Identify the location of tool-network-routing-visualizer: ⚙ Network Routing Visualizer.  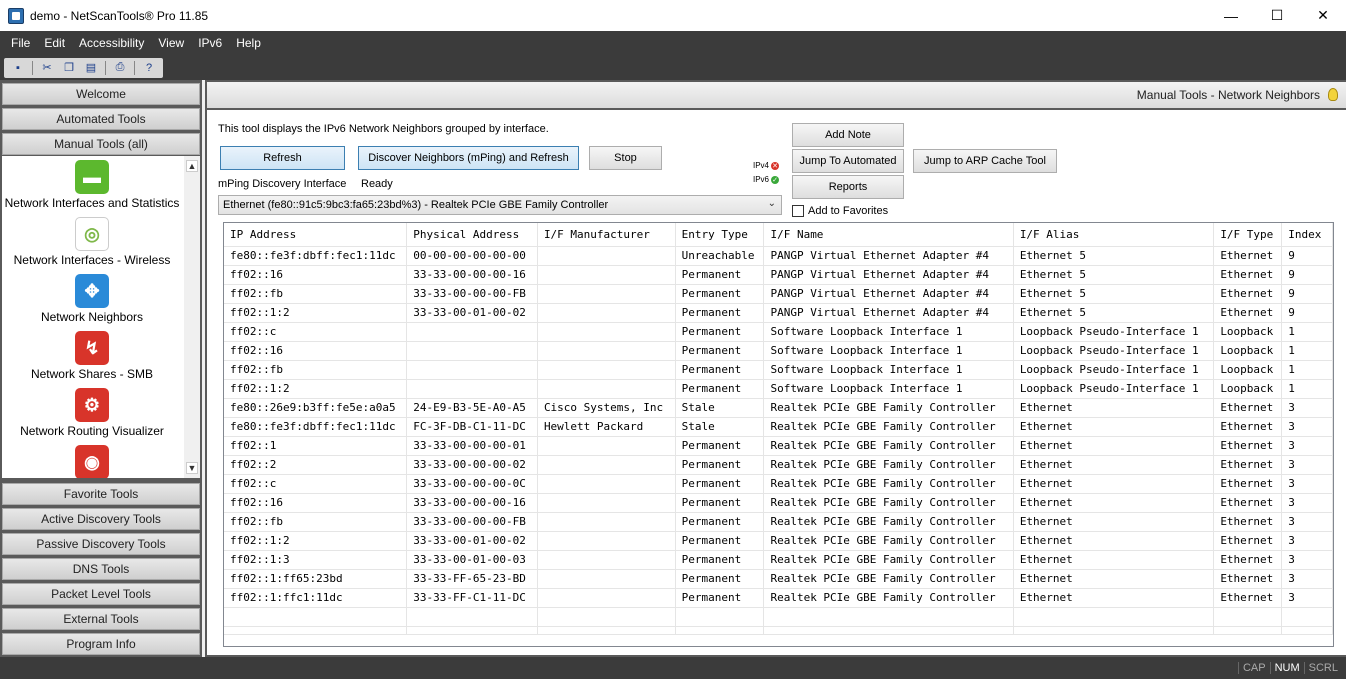
(92, 413).